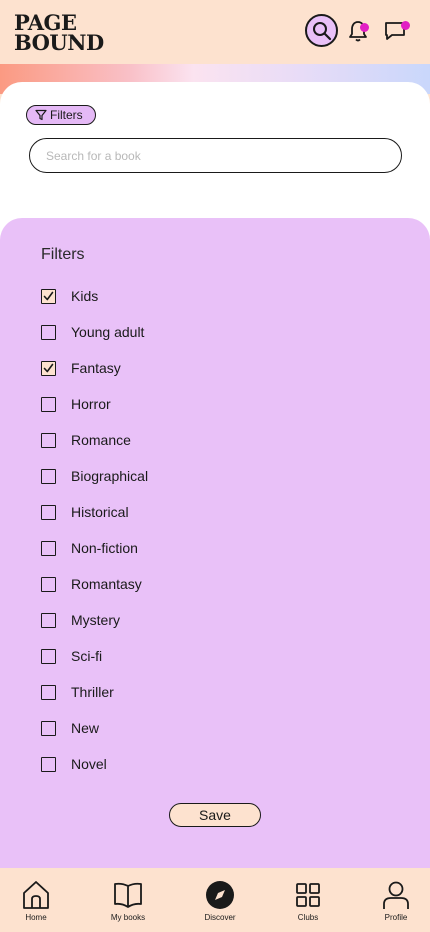 The width and height of the screenshot is (430, 932). I want to click on nav-item-home: Home, so click(36, 901).